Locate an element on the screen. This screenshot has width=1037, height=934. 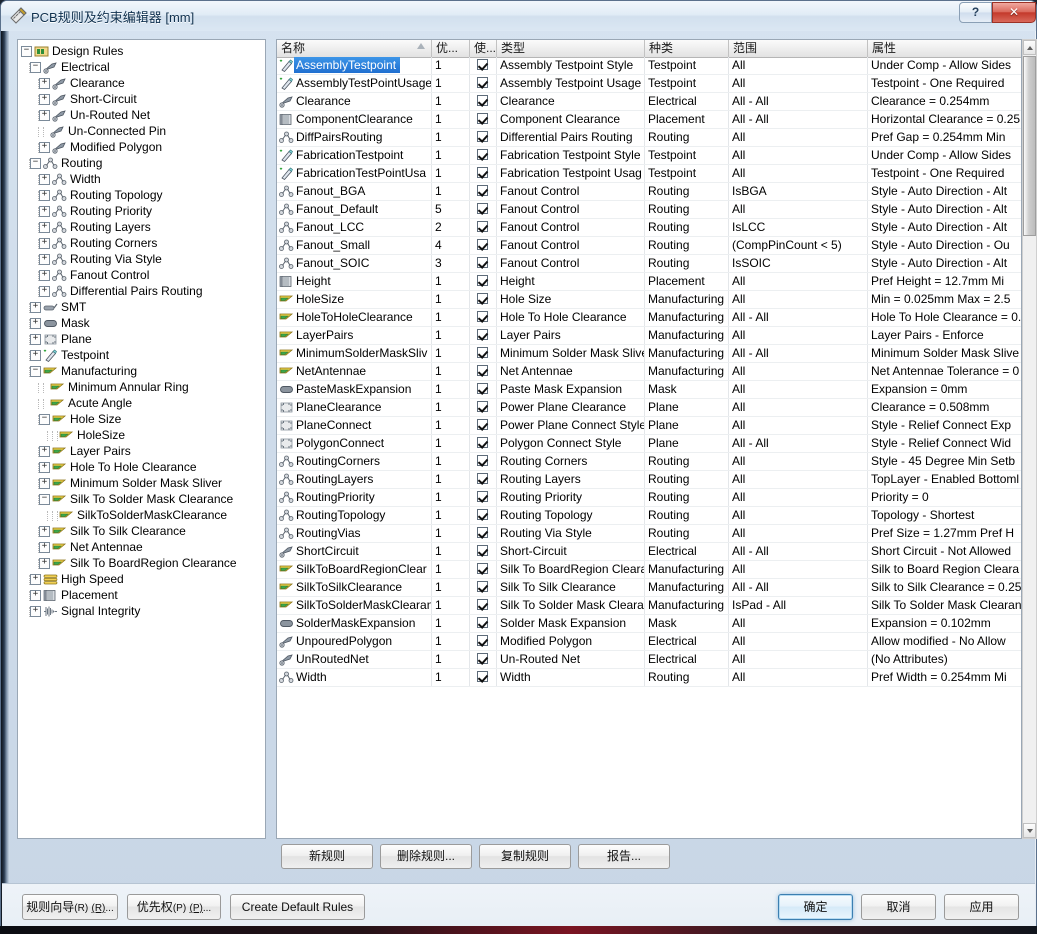
tree-item-routing-priority: + Routing Priority is located at coordinates (143, 211).